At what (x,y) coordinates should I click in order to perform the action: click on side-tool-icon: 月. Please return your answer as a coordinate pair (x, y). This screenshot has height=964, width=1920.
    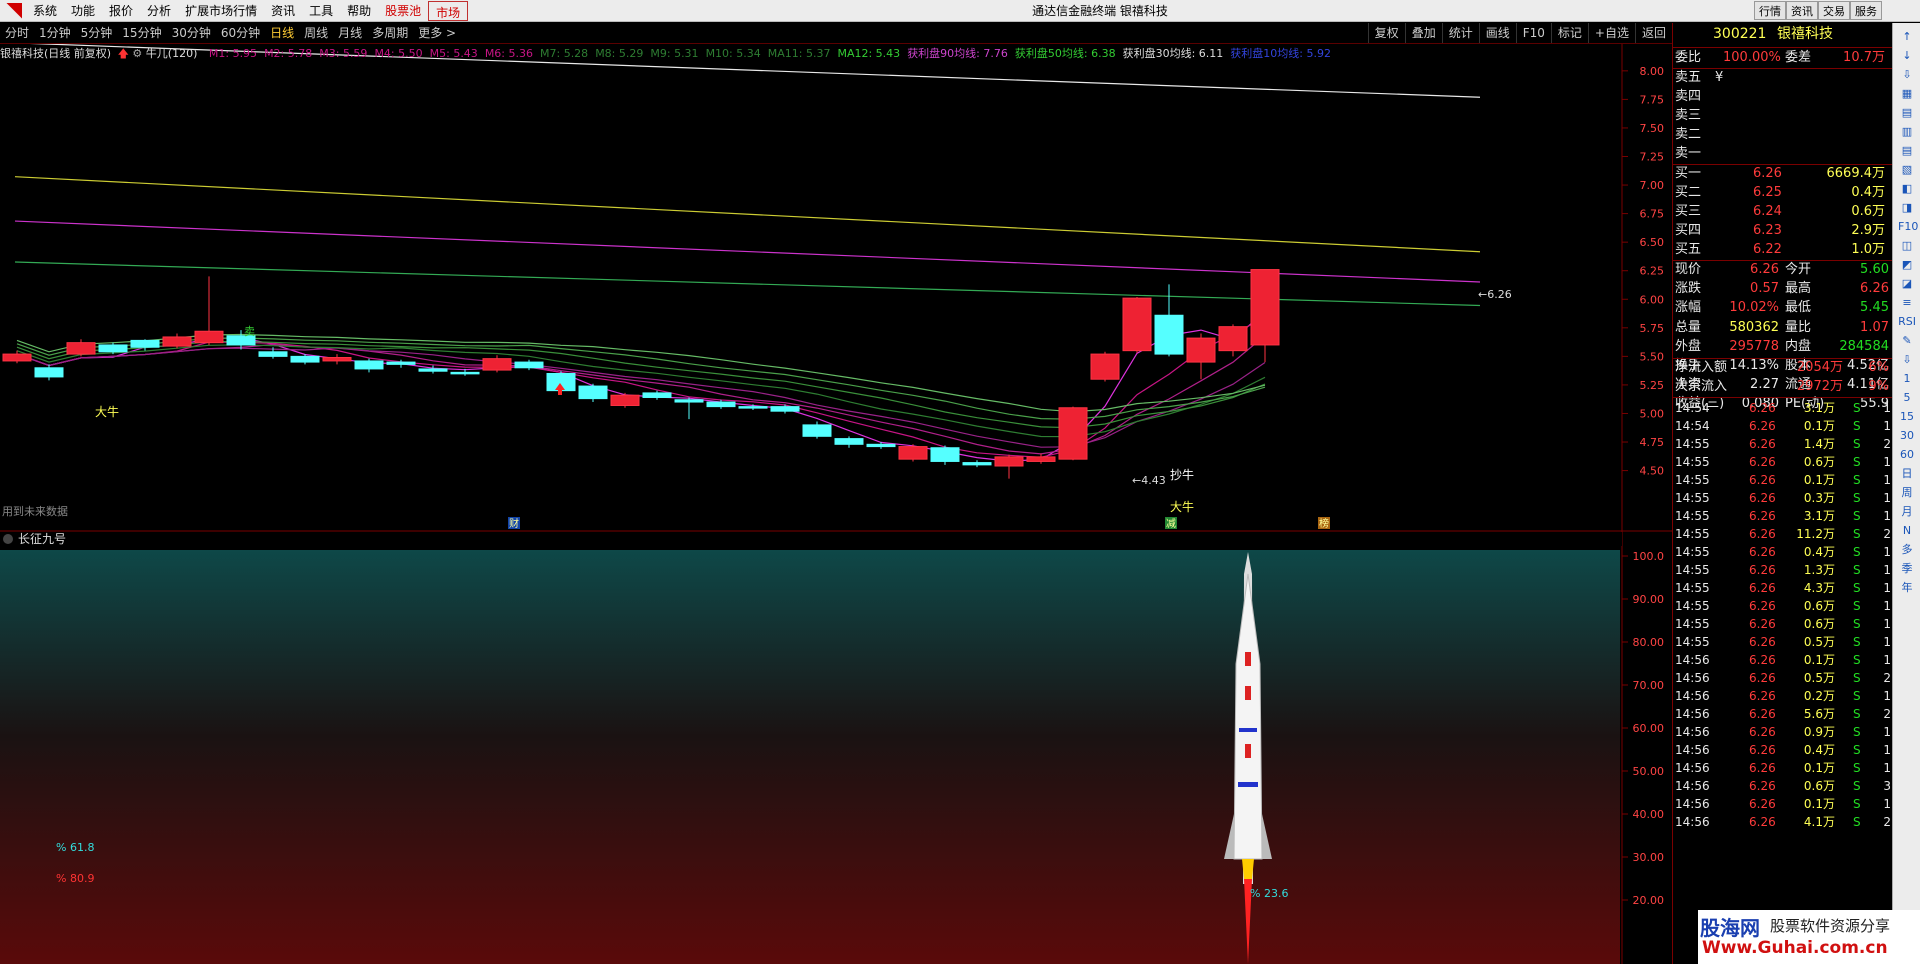
    Looking at the image, I should click on (1907, 512).